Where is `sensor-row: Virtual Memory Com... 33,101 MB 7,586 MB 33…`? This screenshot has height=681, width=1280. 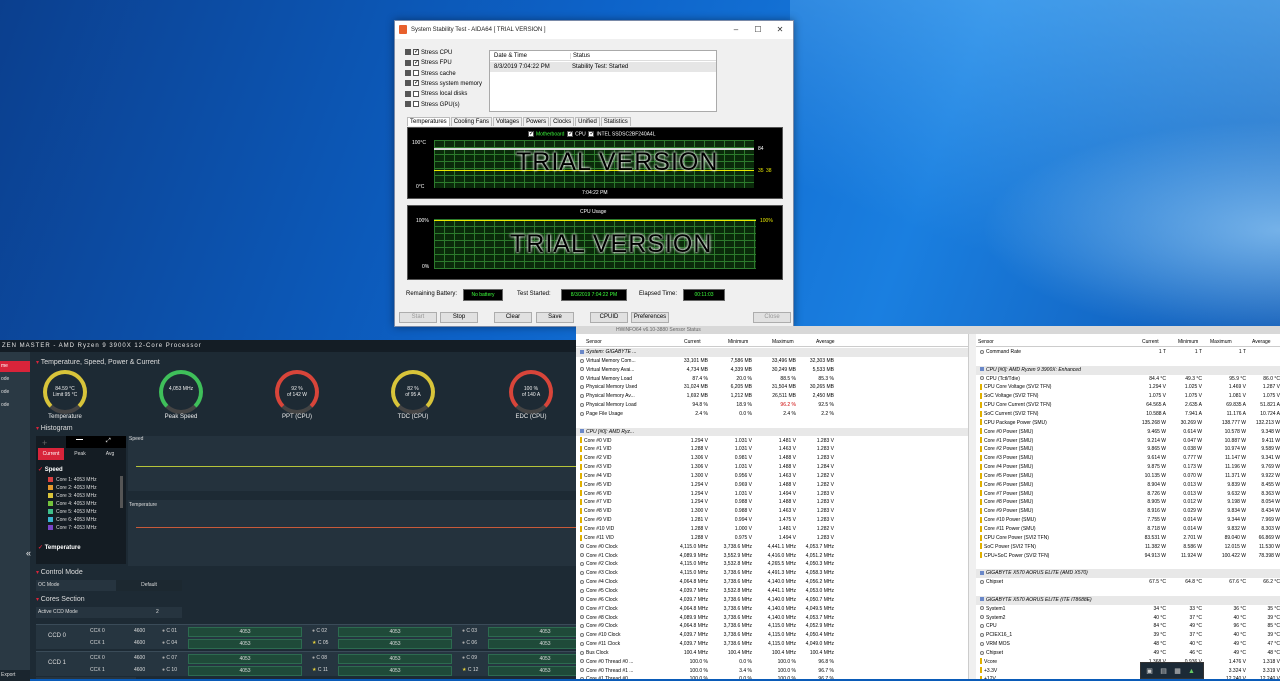 sensor-row: Virtual Memory Com... 33,101 MB 7,586 MB 33… is located at coordinates (772, 361).